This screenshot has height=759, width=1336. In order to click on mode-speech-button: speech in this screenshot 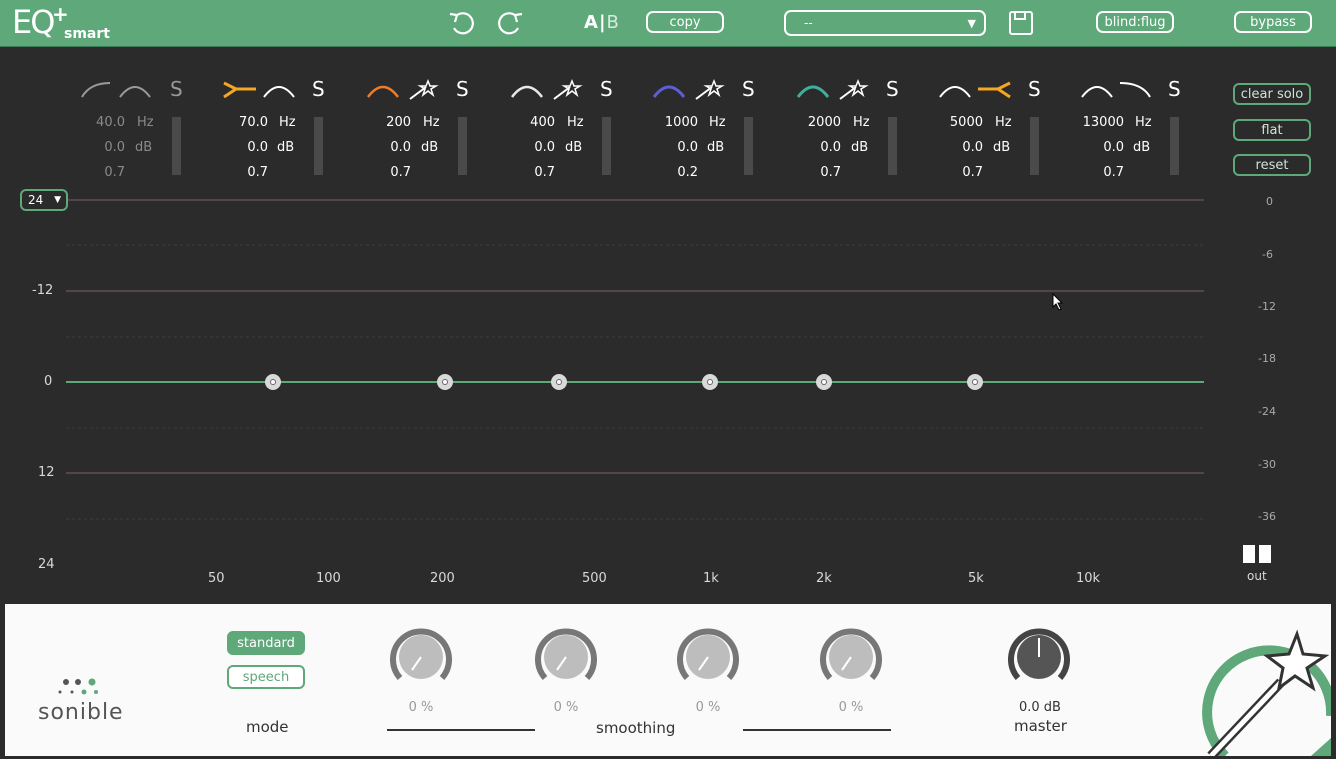, I will do `click(266, 677)`.